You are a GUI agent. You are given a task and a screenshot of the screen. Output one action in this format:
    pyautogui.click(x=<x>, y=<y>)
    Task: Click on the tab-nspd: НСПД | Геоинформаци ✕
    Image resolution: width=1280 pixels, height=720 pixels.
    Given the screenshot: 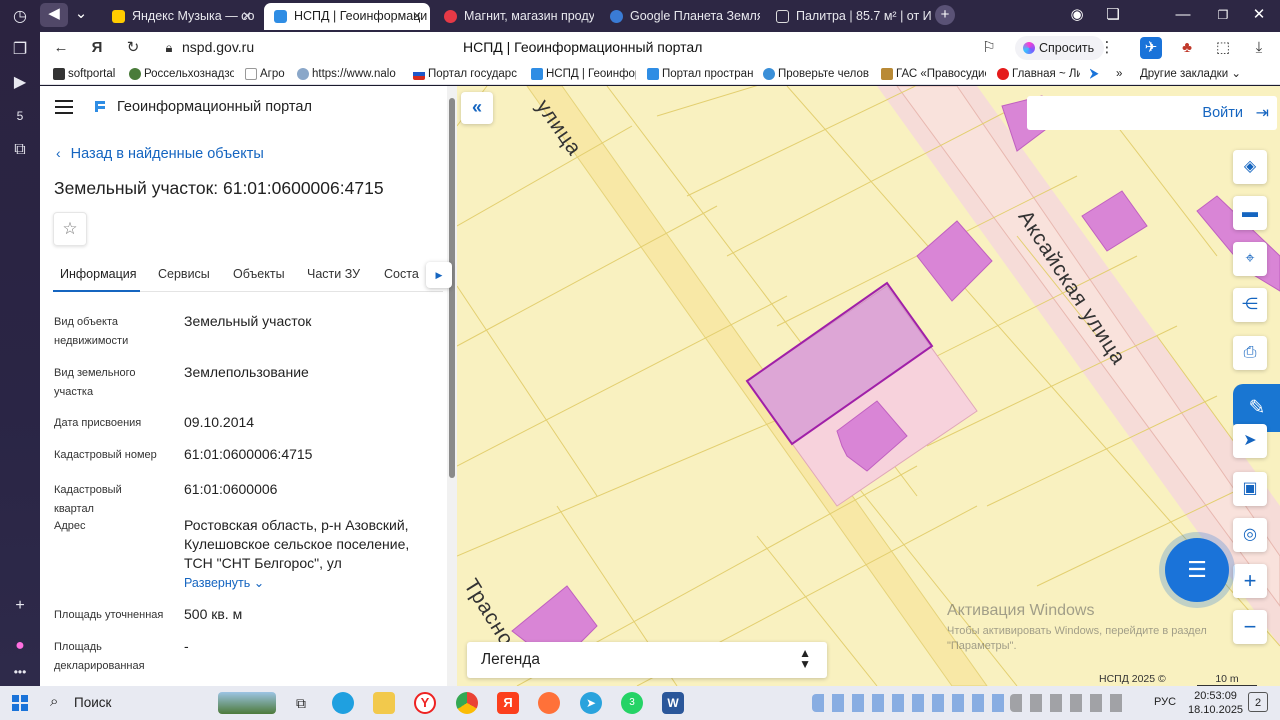 What is the action you would take?
    pyautogui.click(x=347, y=16)
    